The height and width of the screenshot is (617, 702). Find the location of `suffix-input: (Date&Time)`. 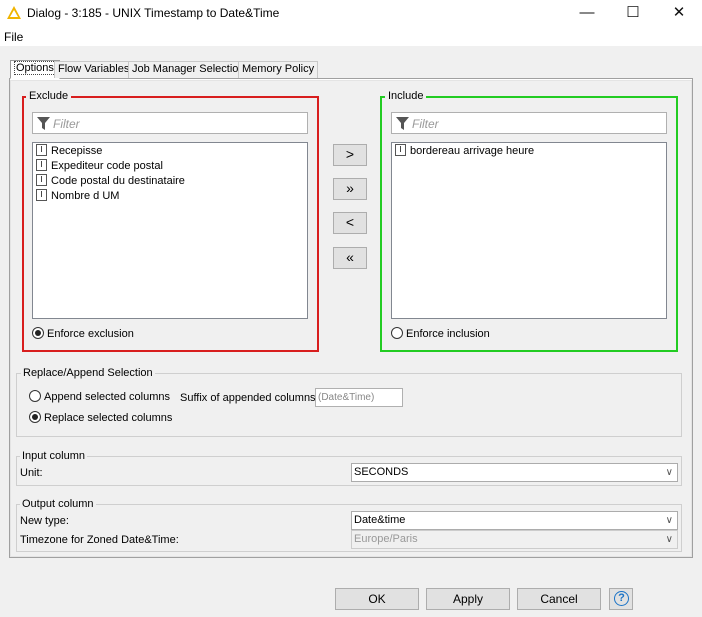

suffix-input: (Date&Time) is located at coordinates (359, 397).